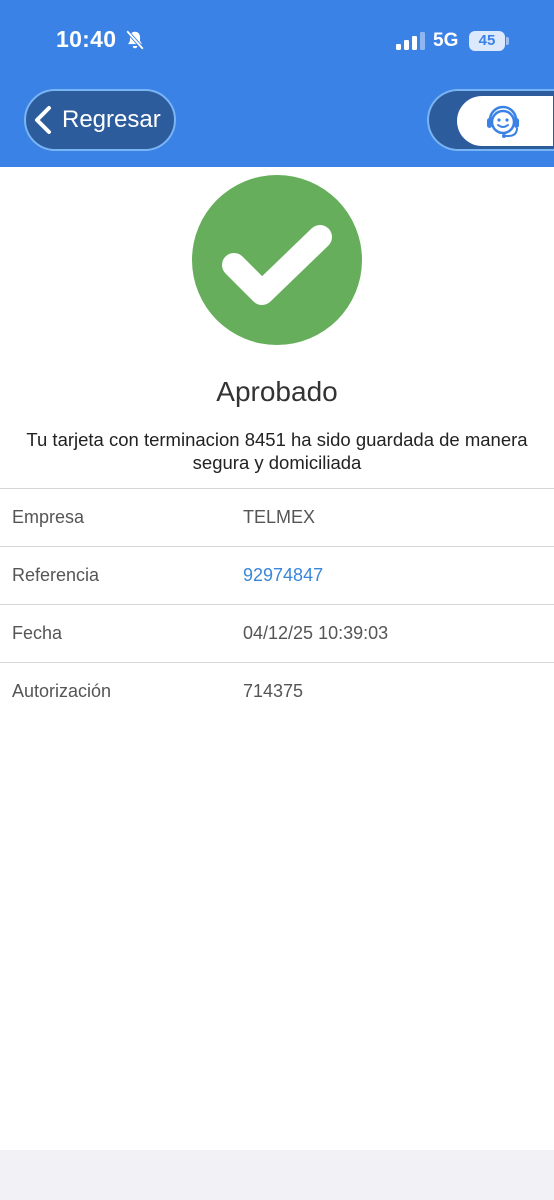 The image size is (554, 1200). I want to click on headset-icon, so click(503, 121).